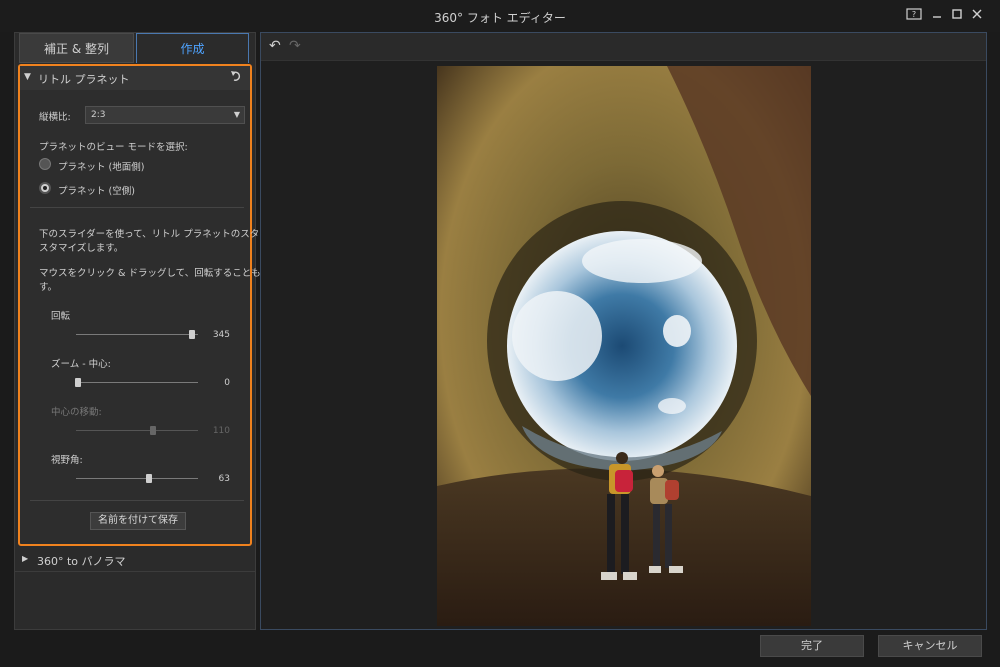  What do you see at coordinates (76, 48) in the screenshot?
I see `tab-adjust-align: 補正 & 整列` at bounding box center [76, 48].